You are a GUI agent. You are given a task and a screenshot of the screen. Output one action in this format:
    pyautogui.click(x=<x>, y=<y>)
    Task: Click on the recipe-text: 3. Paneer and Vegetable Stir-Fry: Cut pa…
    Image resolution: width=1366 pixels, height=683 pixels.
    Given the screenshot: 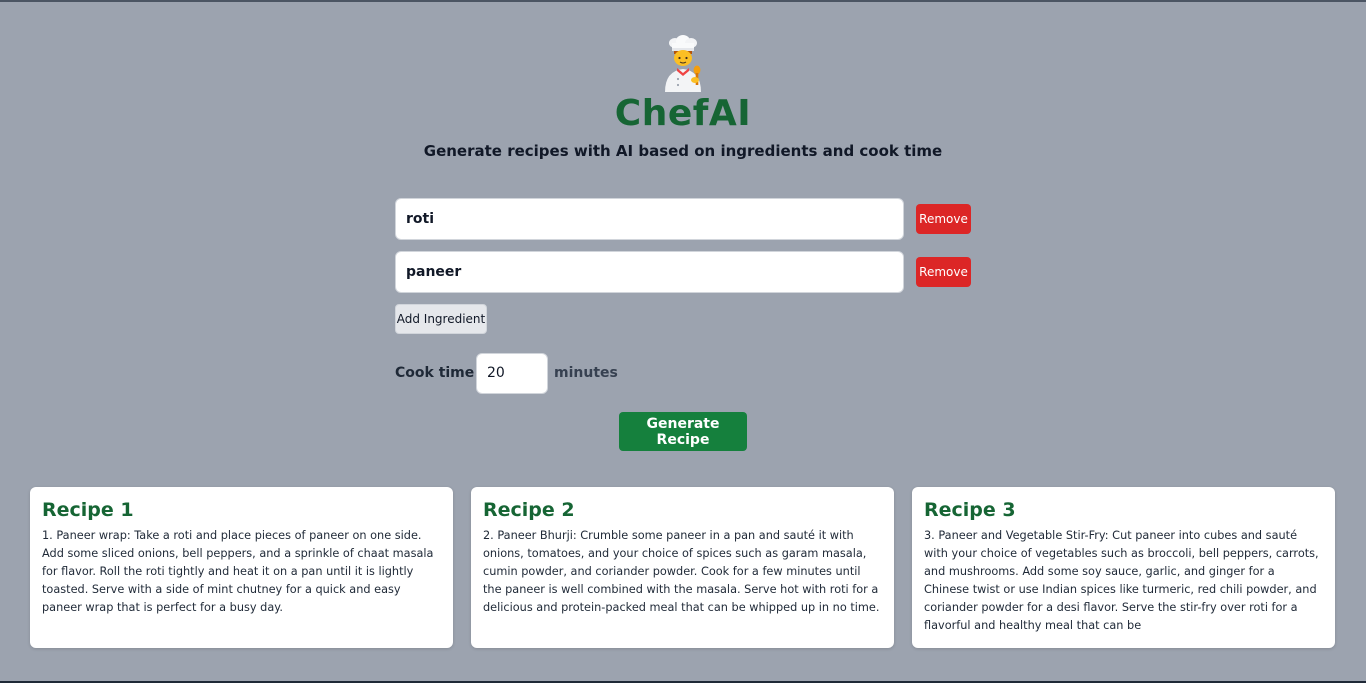 What is the action you would take?
    pyautogui.click(x=1121, y=580)
    